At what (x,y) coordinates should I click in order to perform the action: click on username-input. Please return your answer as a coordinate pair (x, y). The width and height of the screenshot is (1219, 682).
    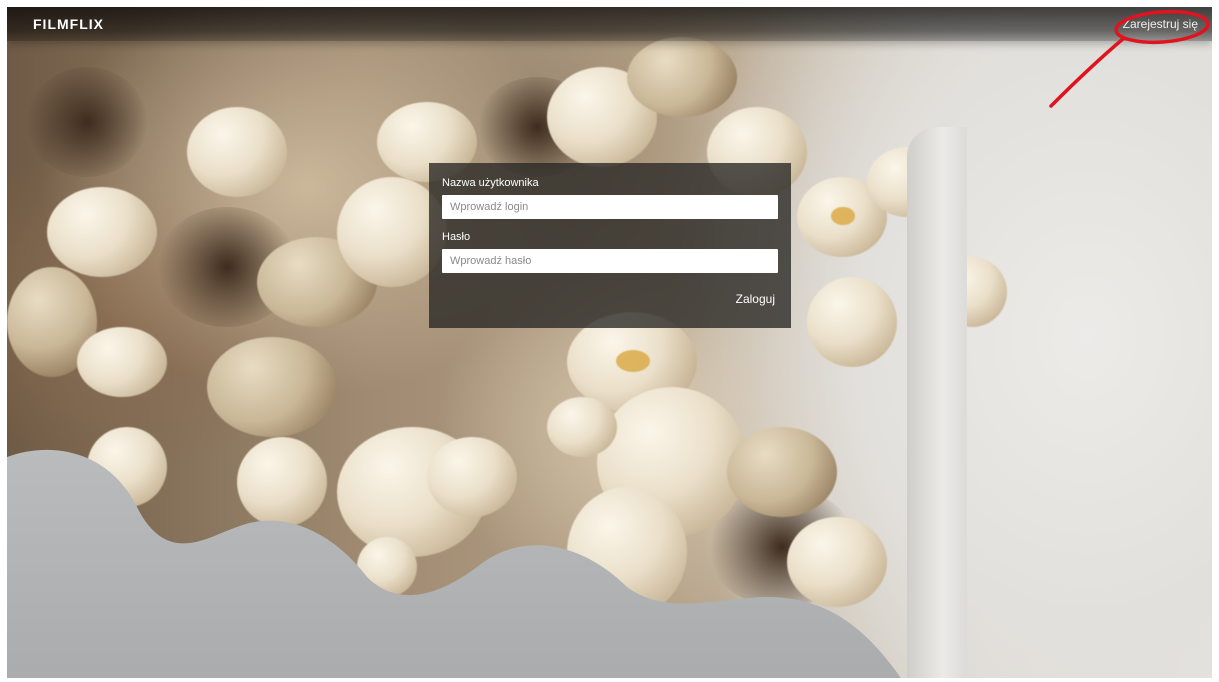
    Looking at the image, I should click on (610, 207).